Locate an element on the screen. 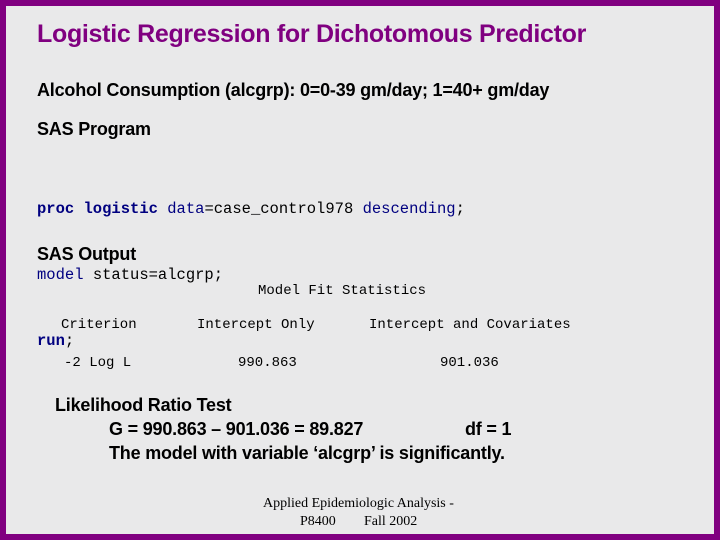 The height and width of the screenshot is (540, 720). fit-table-header-criterion: Criterion is located at coordinates (99, 325).